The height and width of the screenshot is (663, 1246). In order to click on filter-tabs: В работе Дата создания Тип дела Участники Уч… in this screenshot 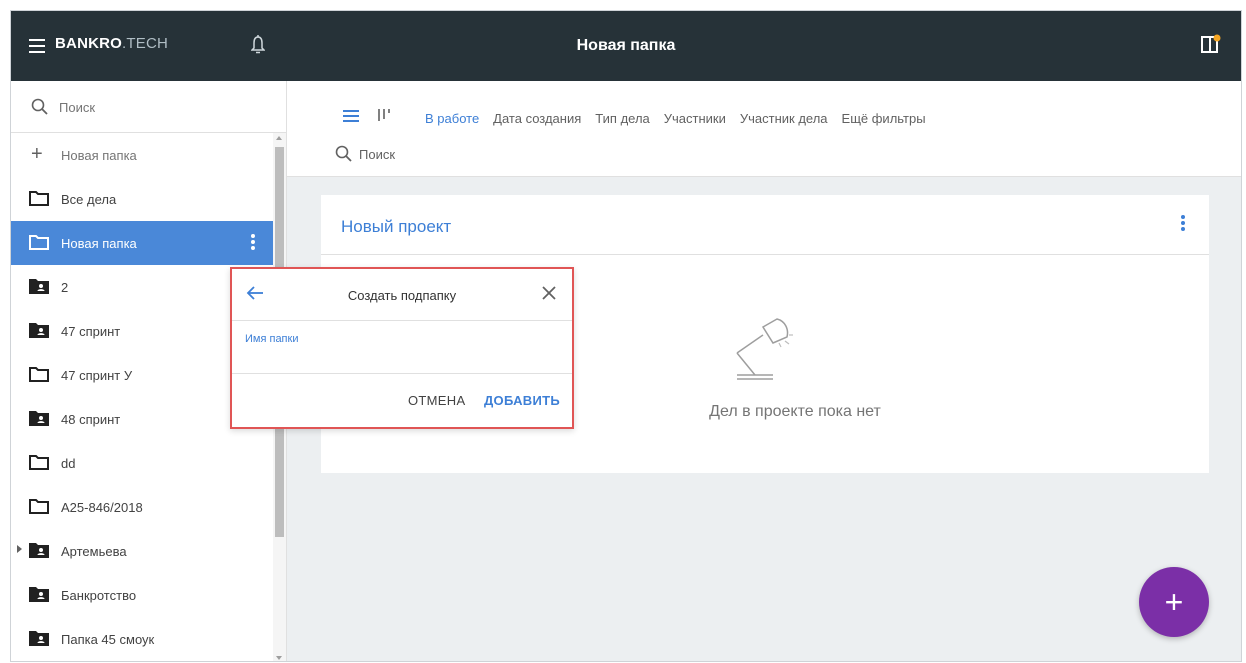, I will do `click(675, 118)`.